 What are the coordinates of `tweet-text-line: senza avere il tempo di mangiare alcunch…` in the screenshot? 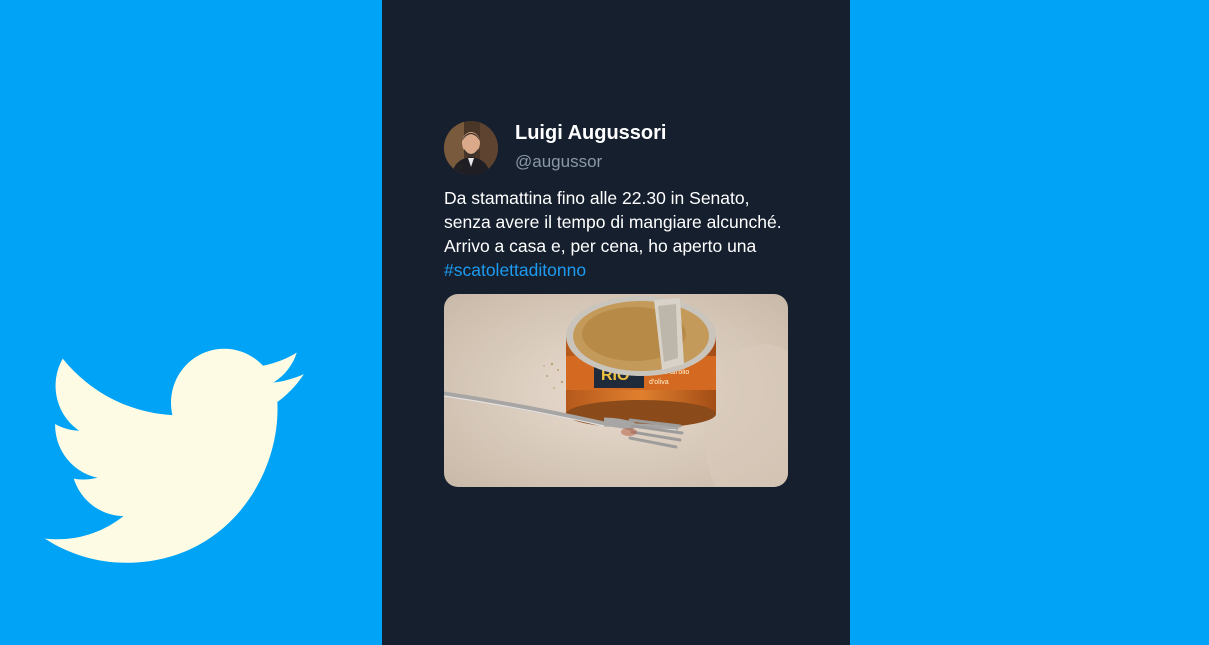 It's located at (613, 222).